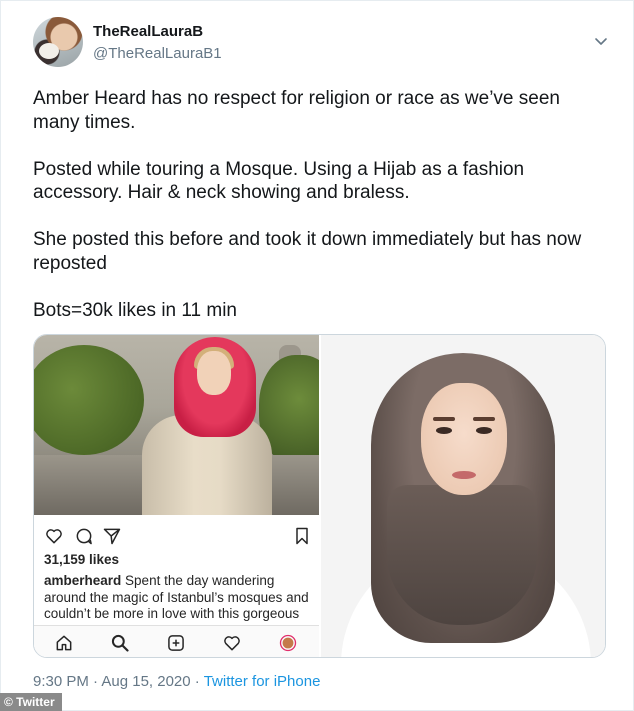  What do you see at coordinates (176, 536) in the screenshot?
I see `instagram-action-bar` at bounding box center [176, 536].